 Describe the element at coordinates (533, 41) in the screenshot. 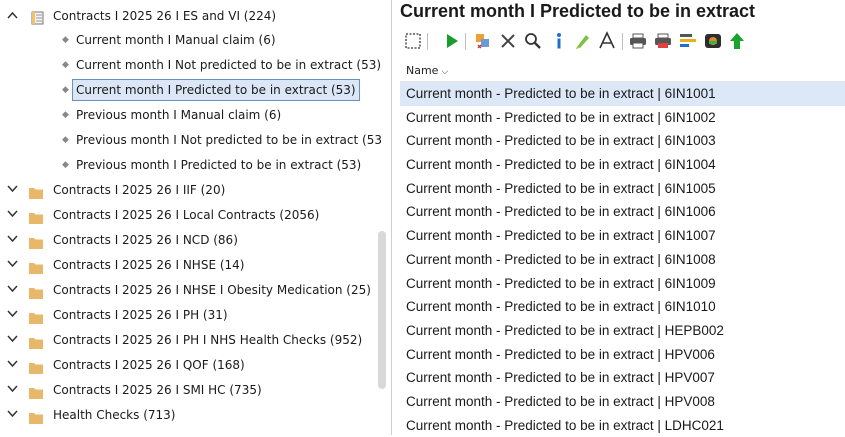

I see `search-icon` at that location.